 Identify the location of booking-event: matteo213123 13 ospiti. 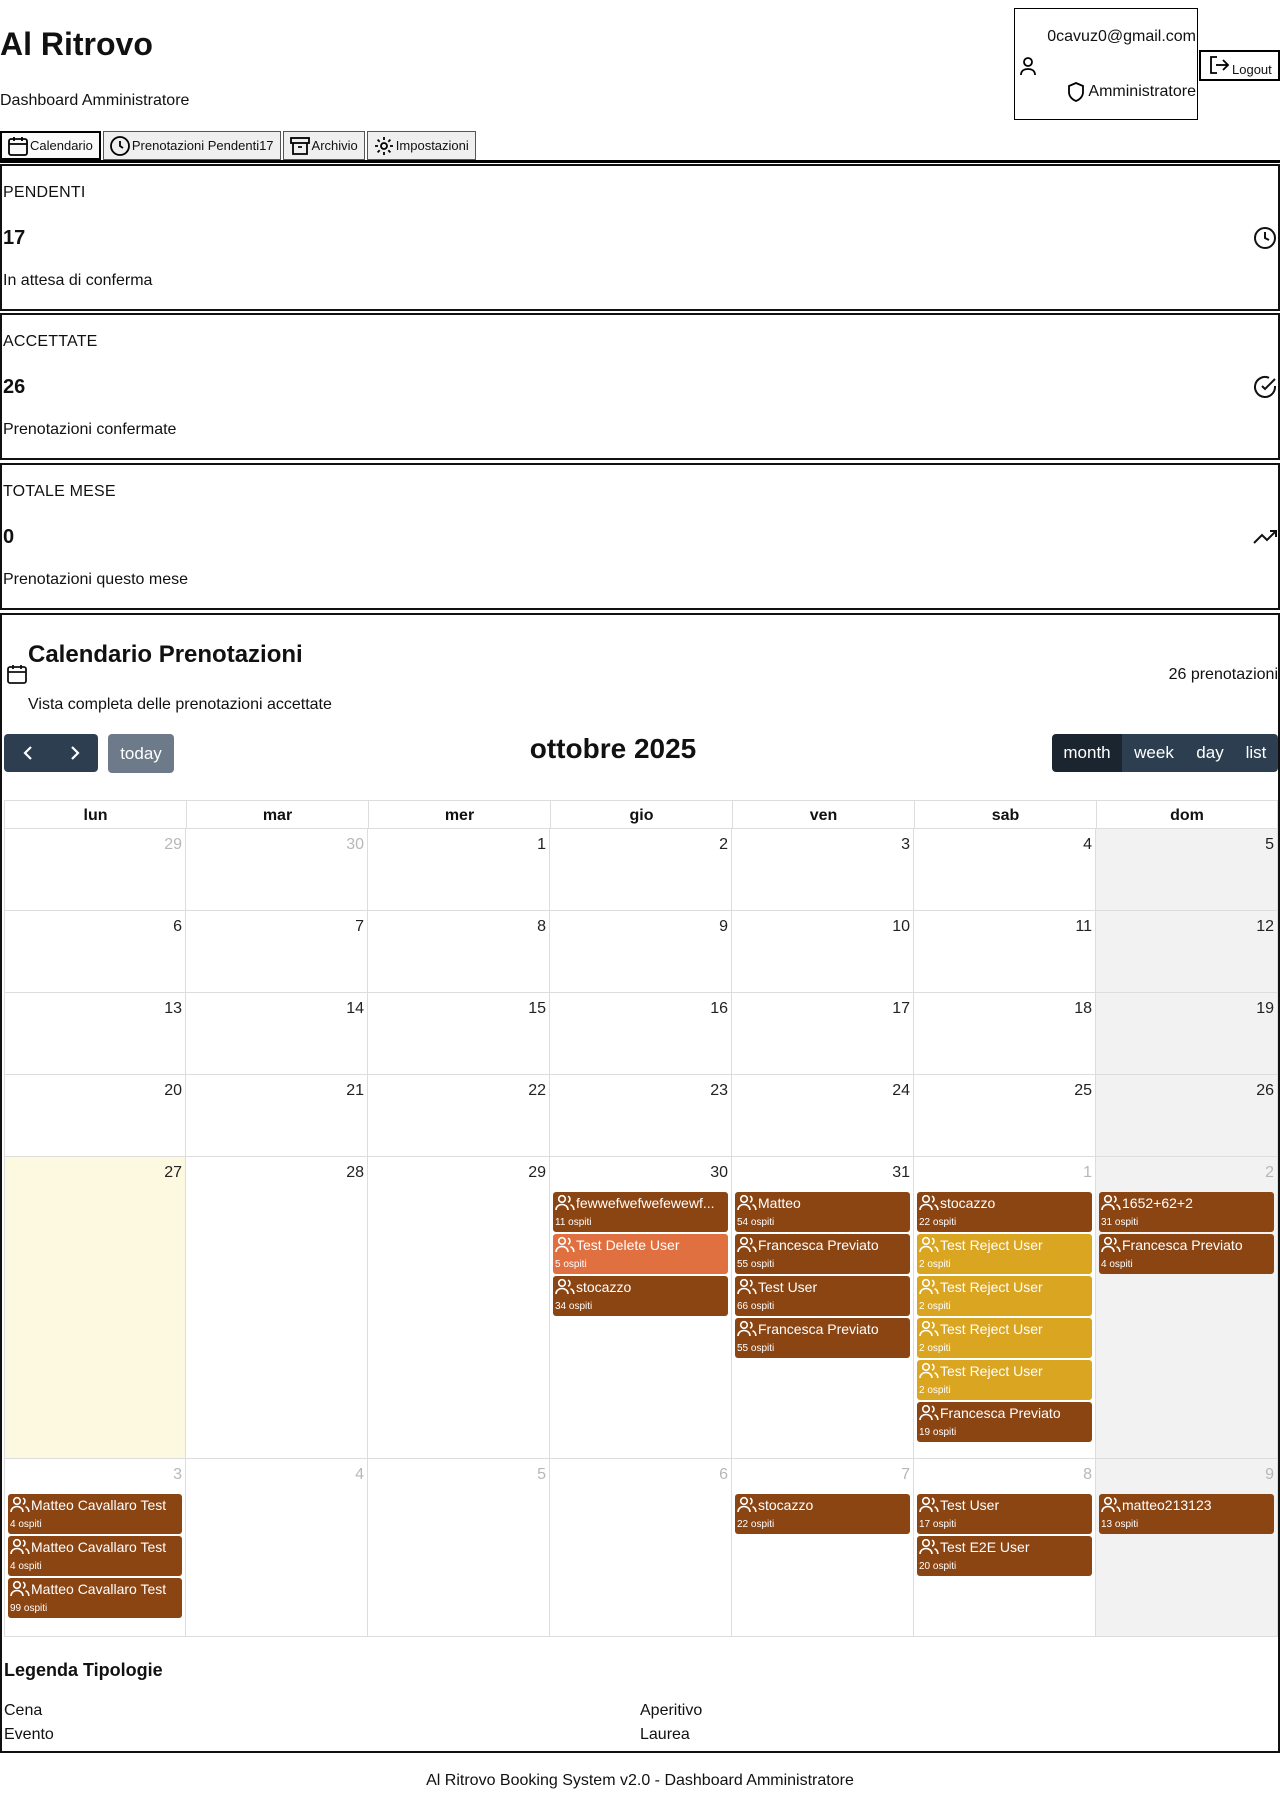
(1186, 1514).